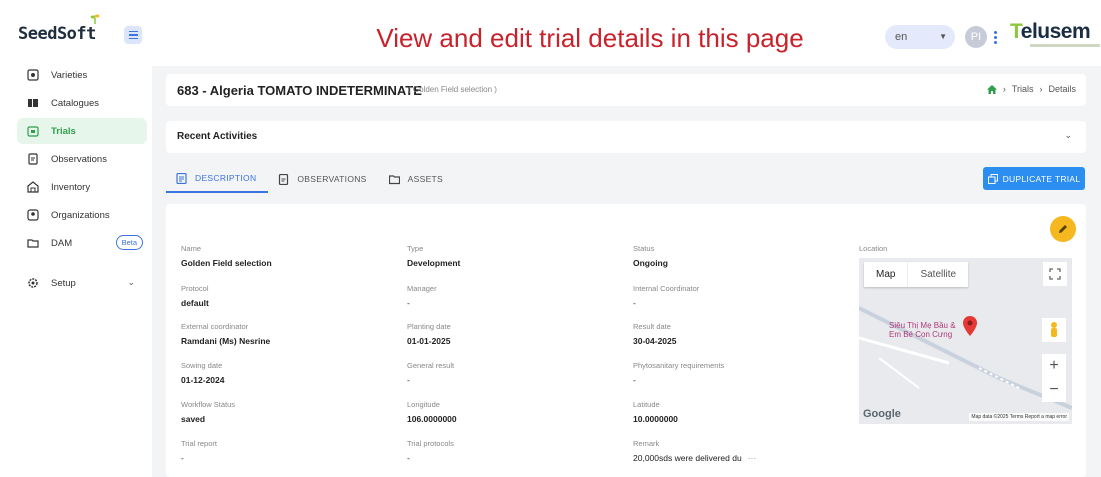 Image resolution: width=1101 pixels, height=477 pixels. What do you see at coordinates (33, 283) in the screenshot?
I see `gear-icon` at bounding box center [33, 283].